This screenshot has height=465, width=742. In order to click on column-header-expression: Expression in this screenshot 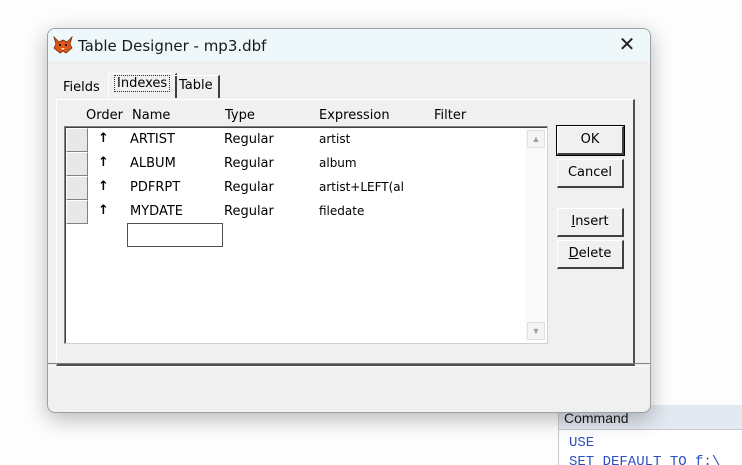, I will do `click(354, 115)`.